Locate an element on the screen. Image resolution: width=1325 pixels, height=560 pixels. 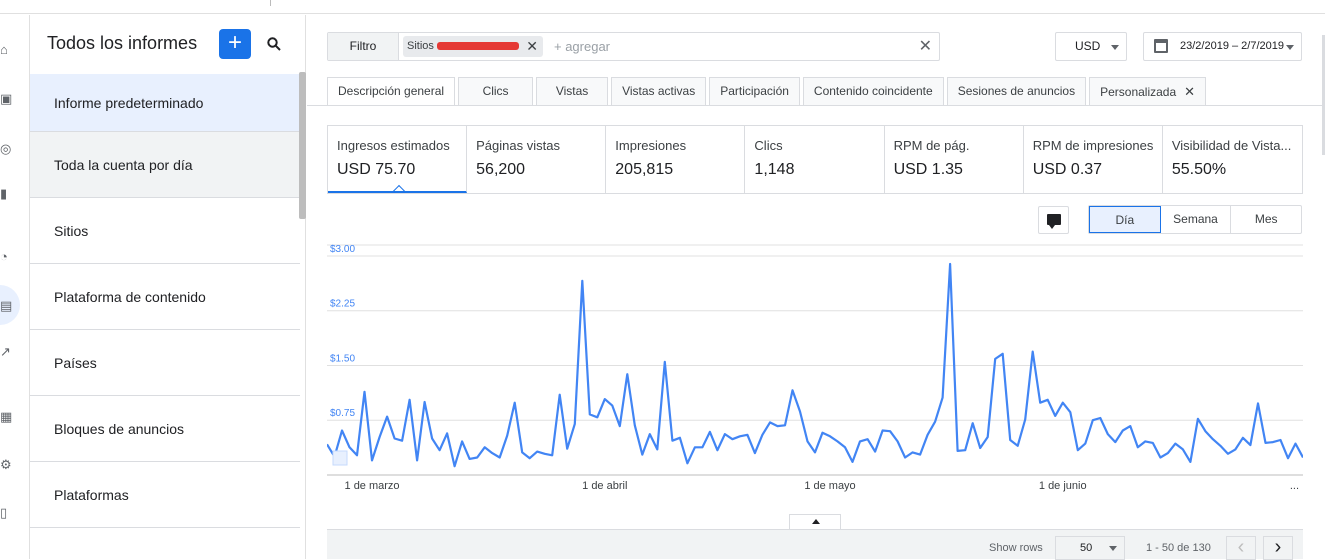
next-page-button: › is located at coordinates (1278, 548).